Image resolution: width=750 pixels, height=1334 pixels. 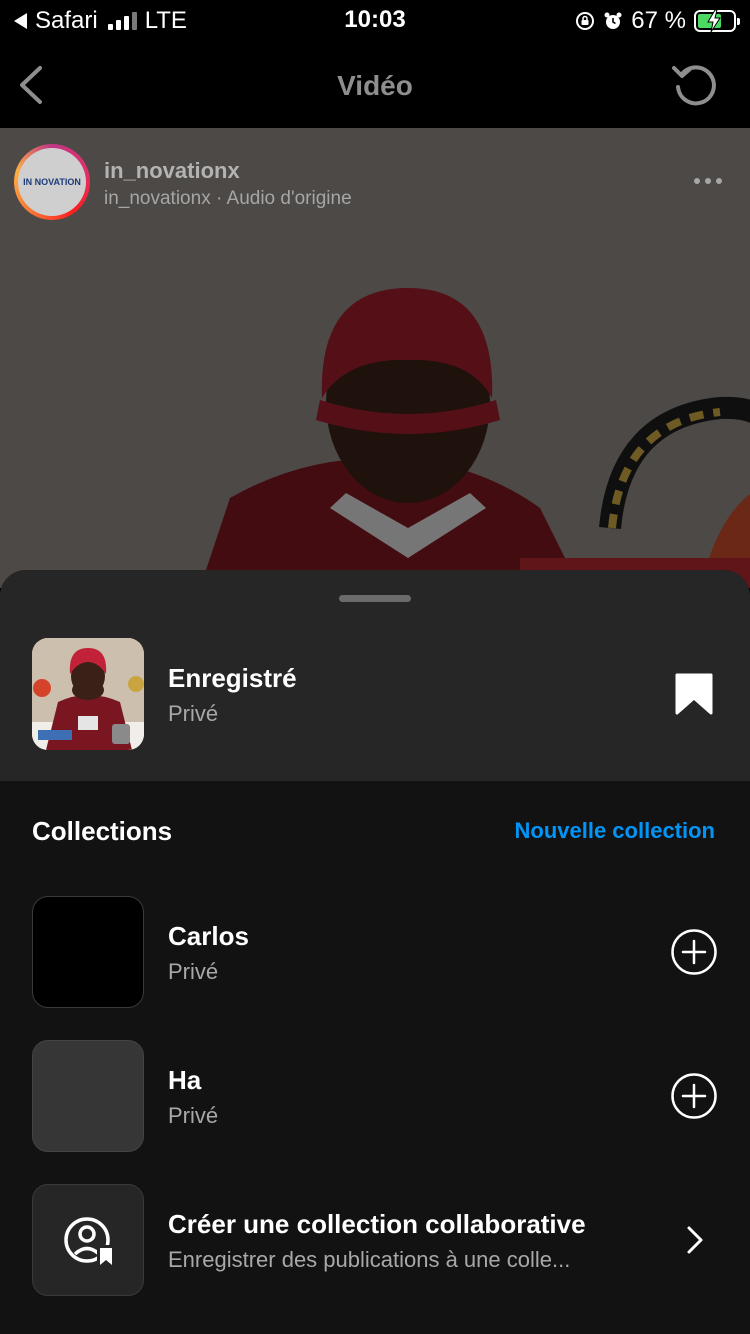 I want to click on chevron-right-icon, so click(x=695, y=1240).